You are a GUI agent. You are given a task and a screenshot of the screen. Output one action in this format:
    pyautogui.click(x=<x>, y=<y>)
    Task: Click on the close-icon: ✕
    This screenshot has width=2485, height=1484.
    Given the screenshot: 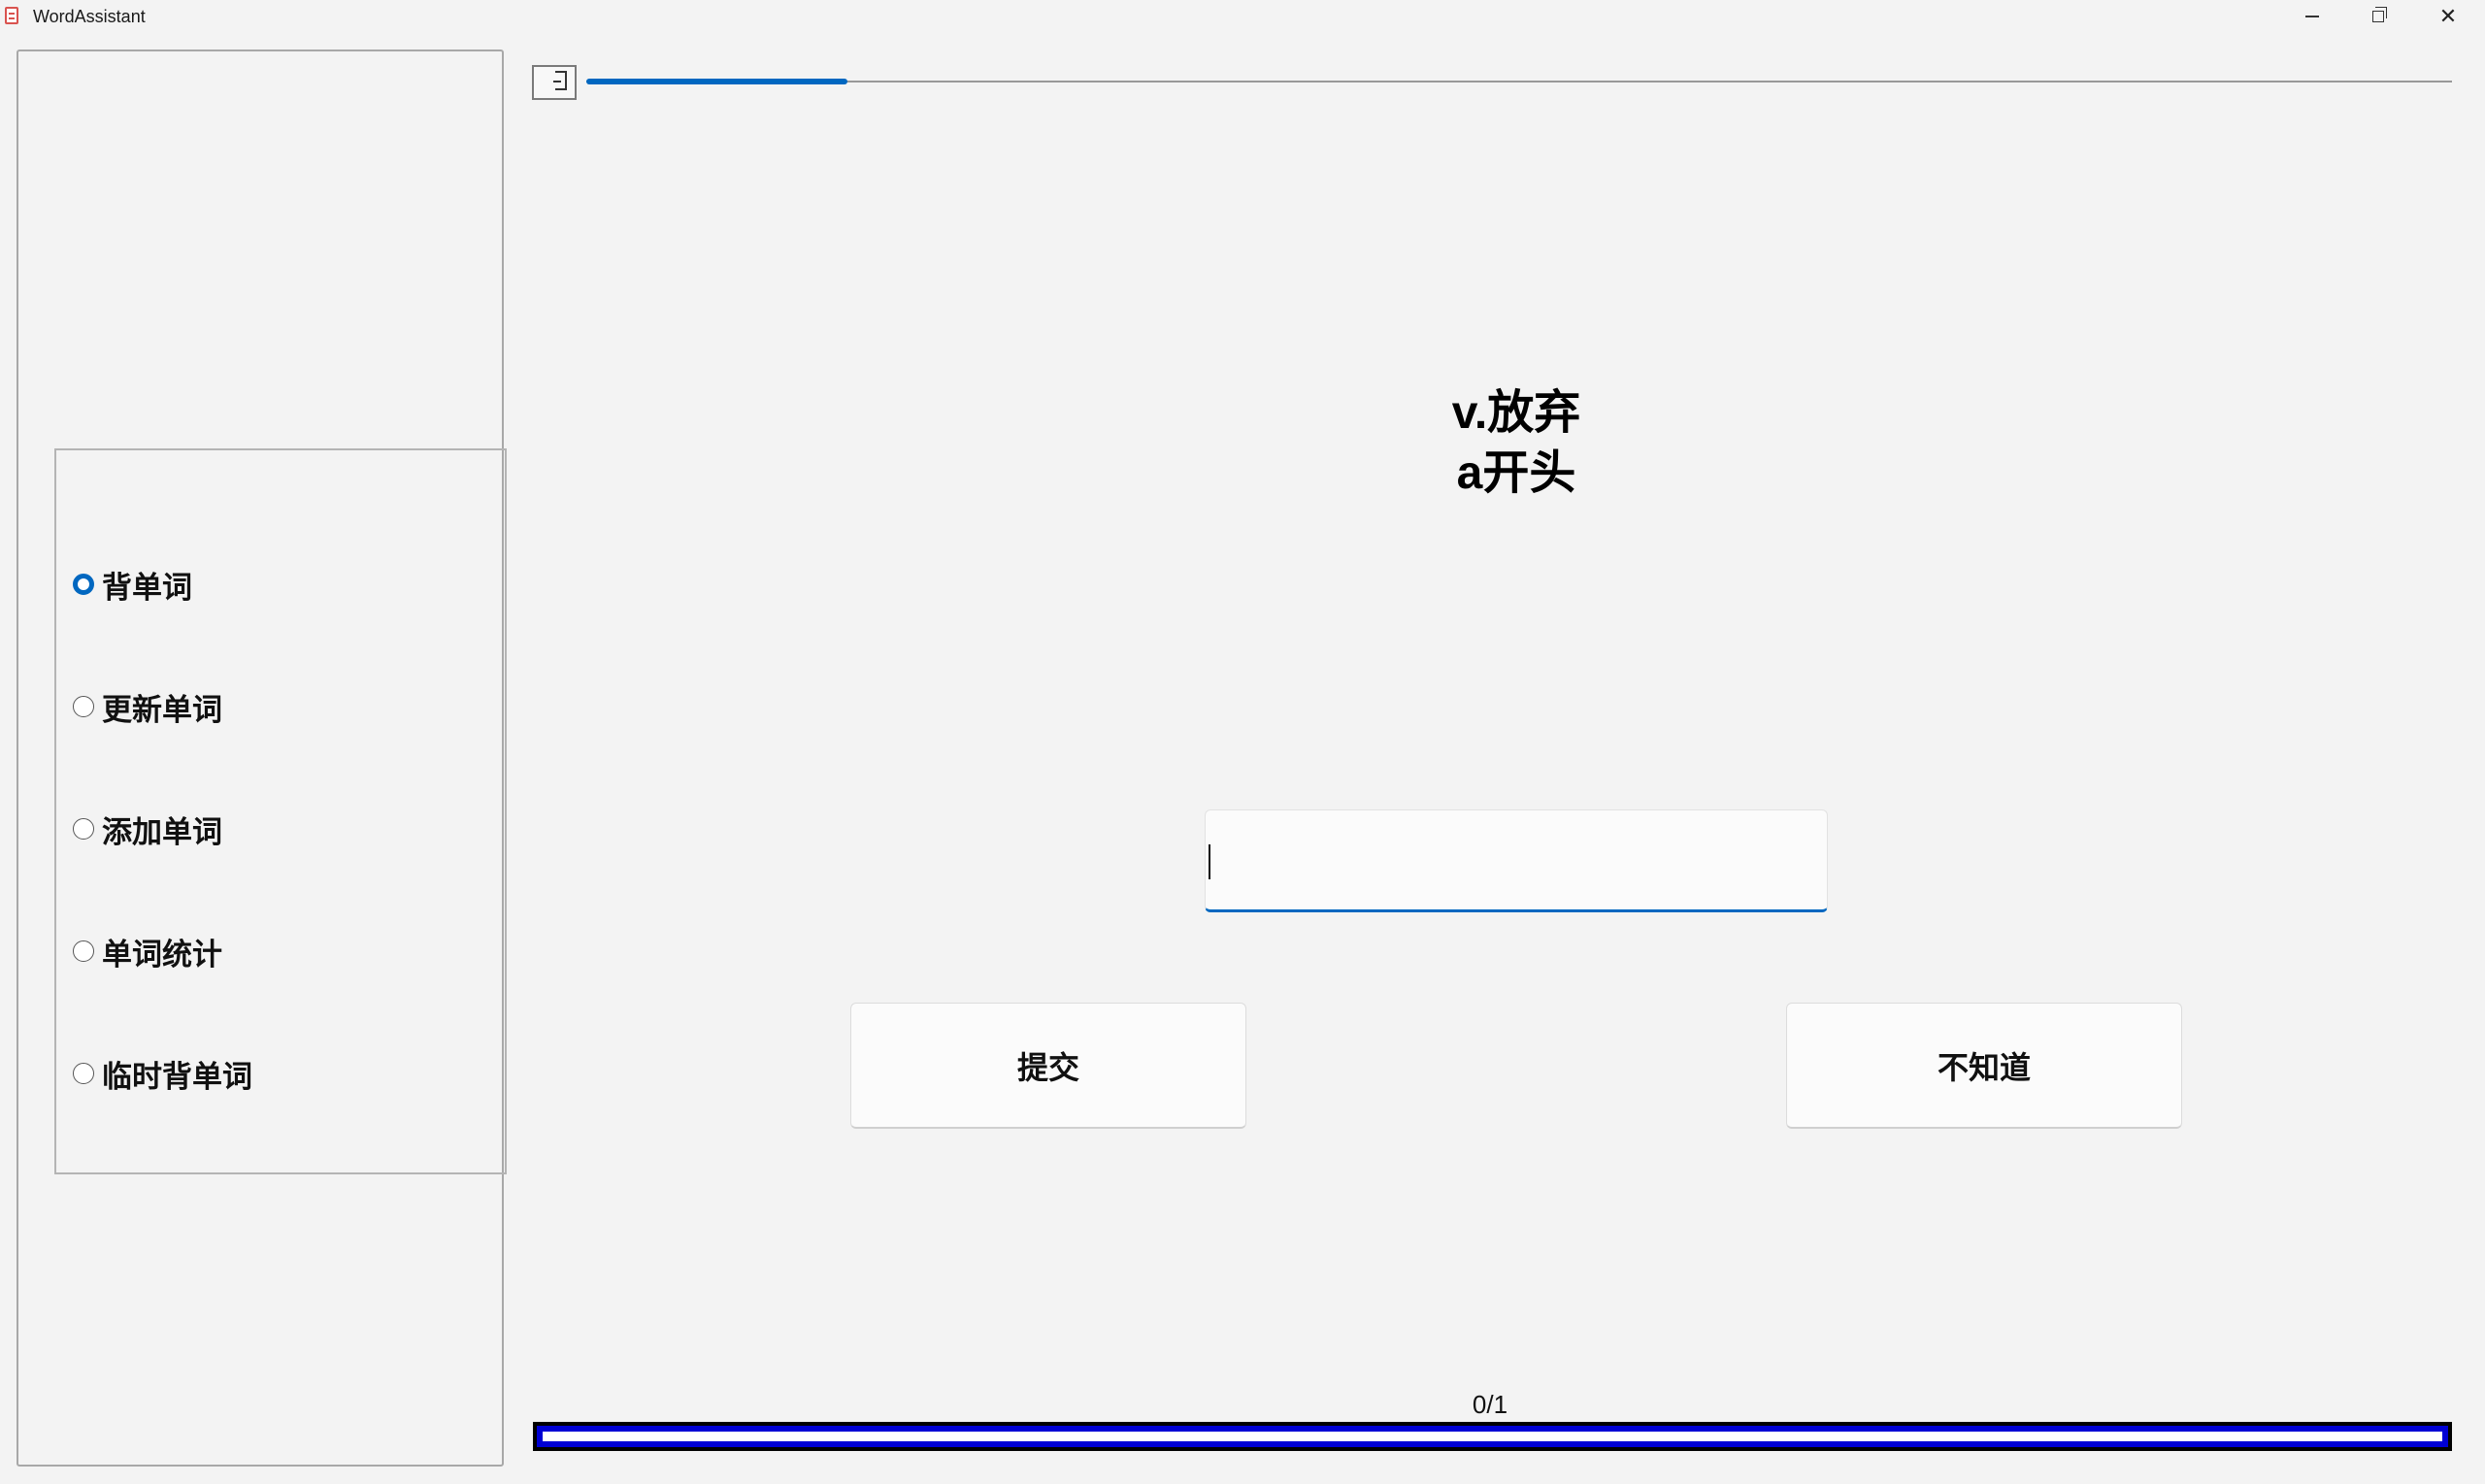 What is the action you would take?
    pyautogui.click(x=2448, y=16)
    